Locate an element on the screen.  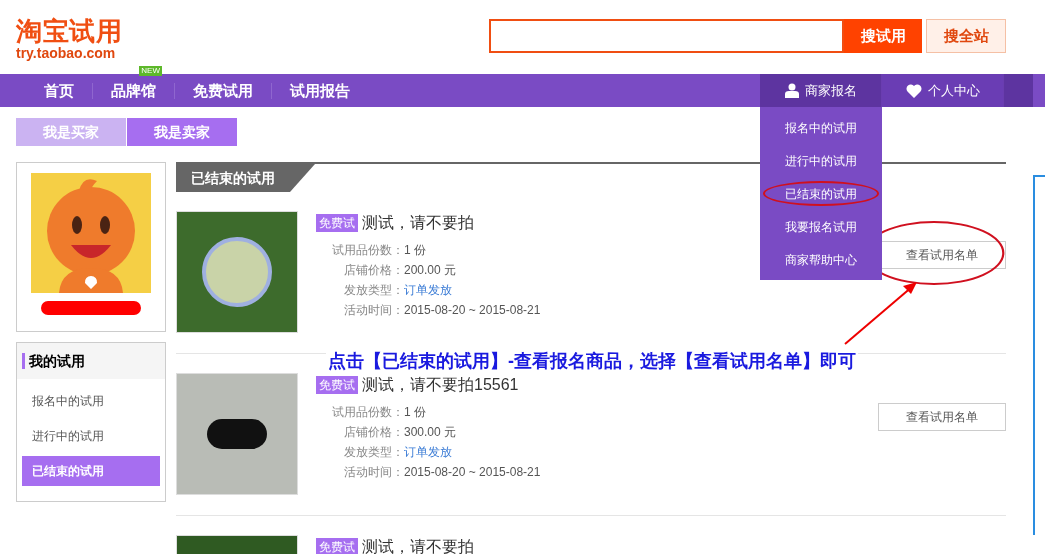
dropdown-item: 报名中的试用 is located at coordinates (821, 127).